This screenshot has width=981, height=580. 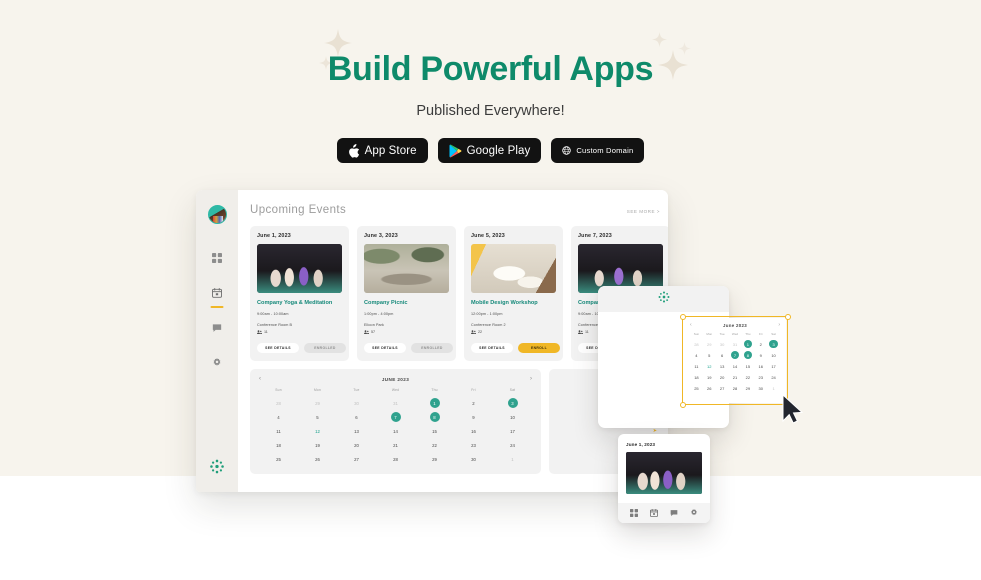 I want to click on calendar-day-number: 30, so click(x=722, y=344).